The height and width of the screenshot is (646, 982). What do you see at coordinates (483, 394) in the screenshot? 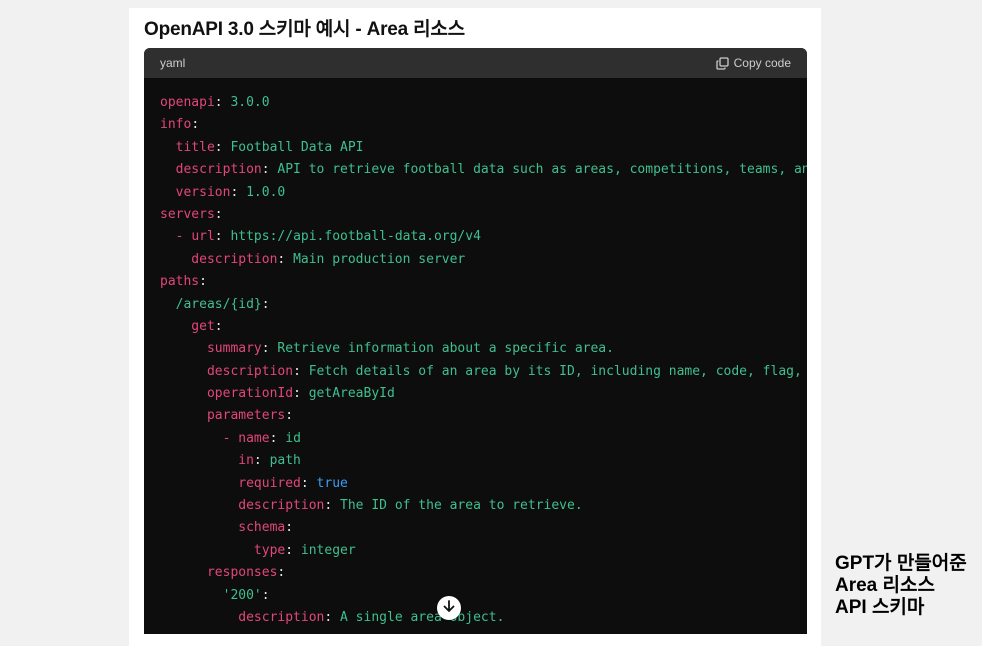
I see `code-line: operationId: getAreaById` at bounding box center [483, 394].